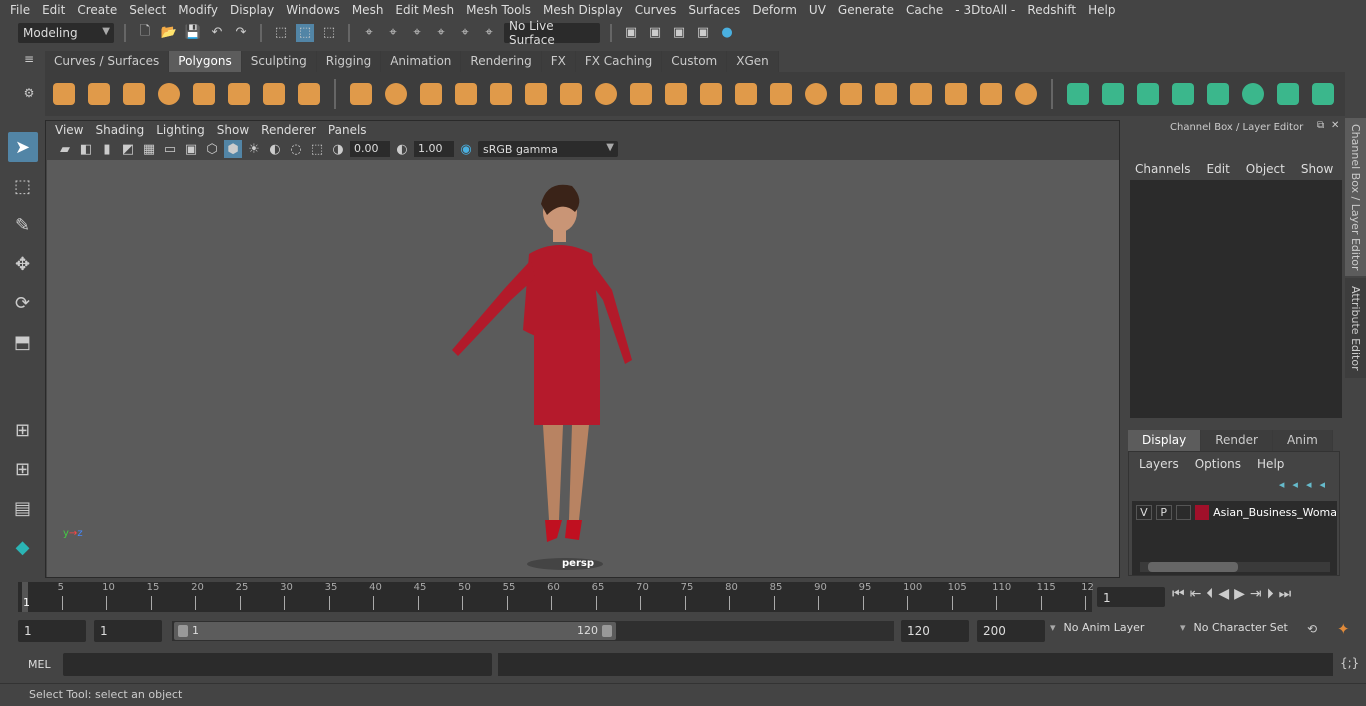  What do you see at coordinates (1312, 629) in the screenshot?
I see `auto-key-icon: ⟲` at bounding box center [1312, 629].